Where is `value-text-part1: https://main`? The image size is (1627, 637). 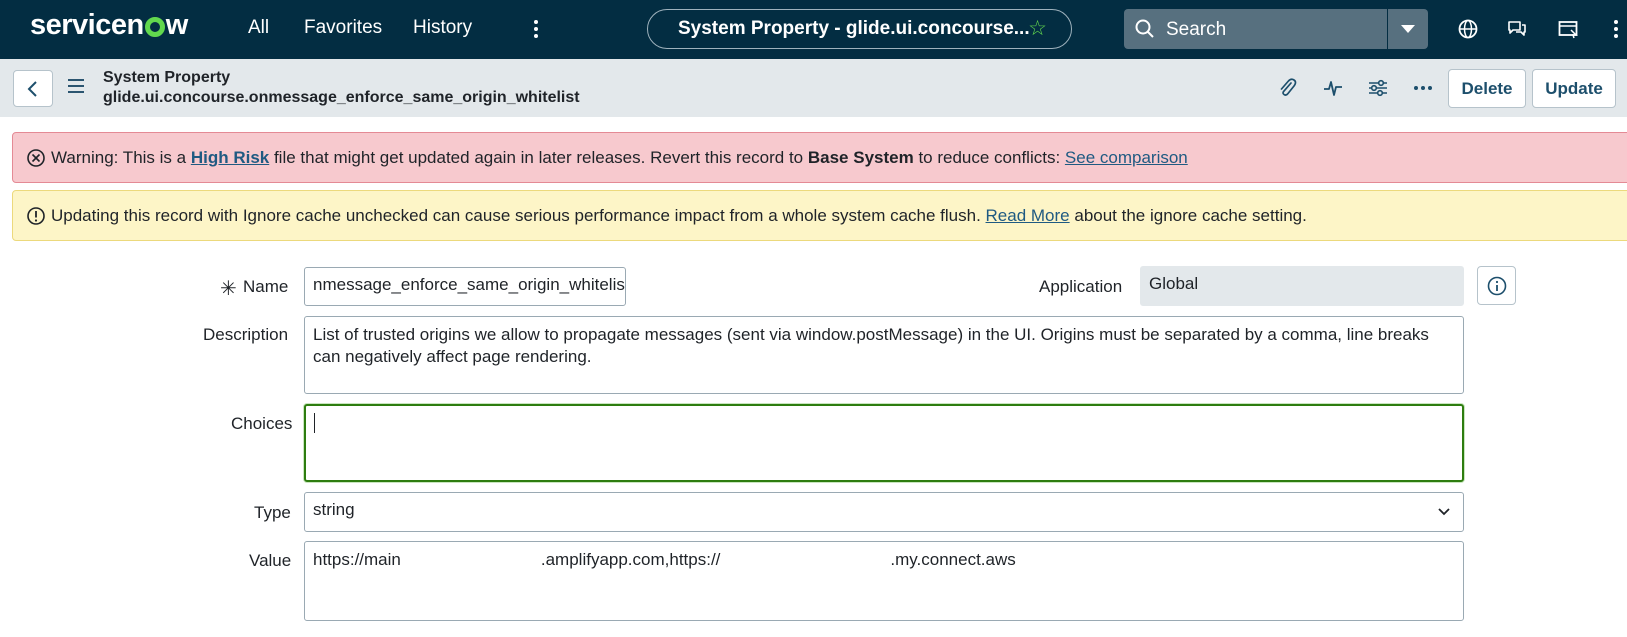
value-text-part1: https://main is located at coordinates (357, 559).